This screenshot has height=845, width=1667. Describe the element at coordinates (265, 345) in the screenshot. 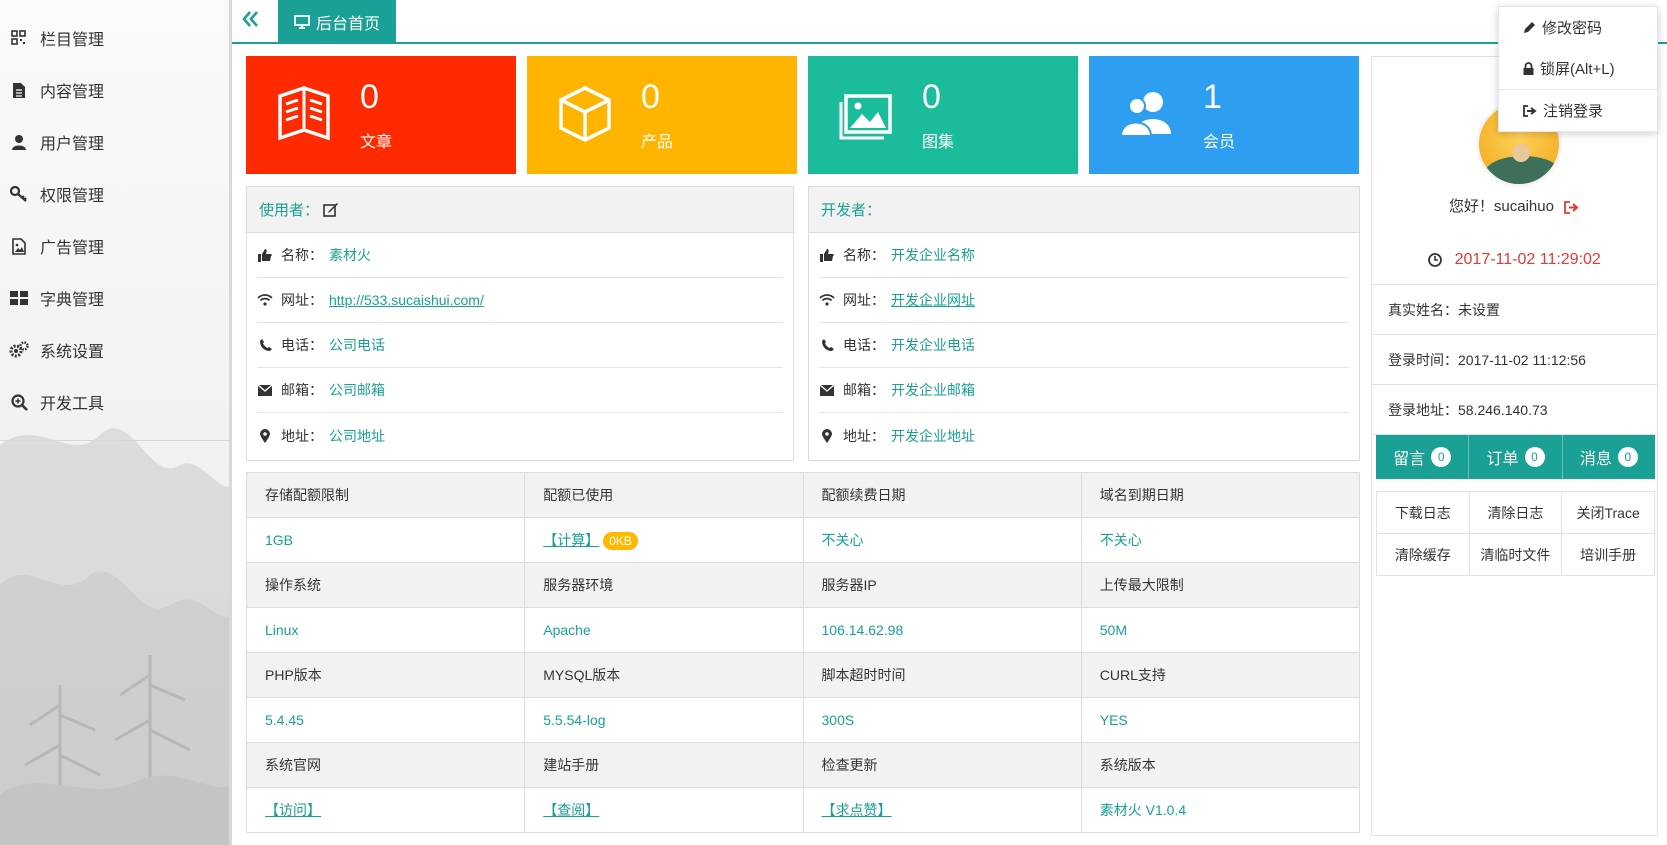

I see `phone-icon` at that location.